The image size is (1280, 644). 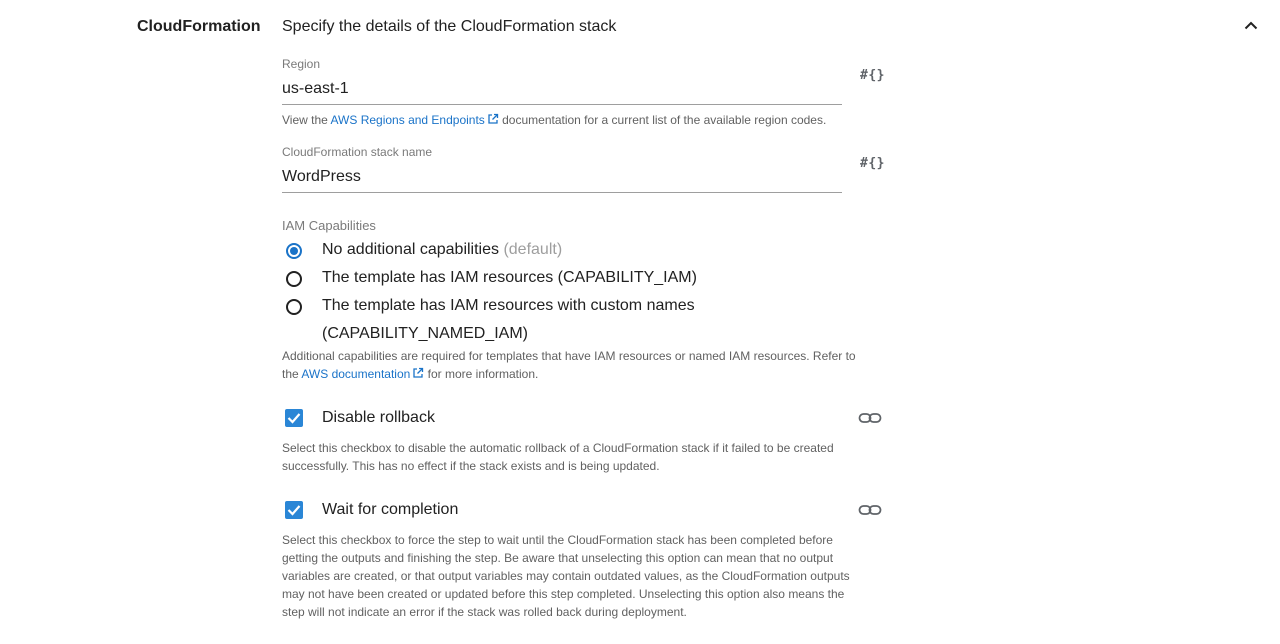 I want to click on collapse-button, so click(x=1251, y=25).